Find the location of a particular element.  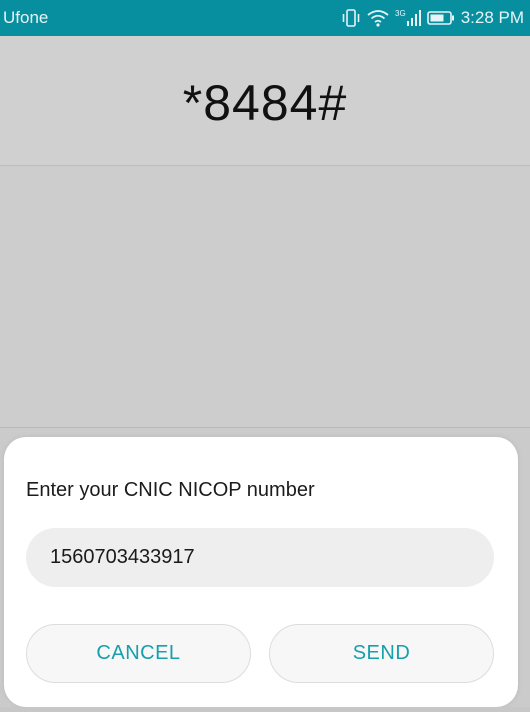

clock: 3:28 PM is located at coordinates (492, 17).